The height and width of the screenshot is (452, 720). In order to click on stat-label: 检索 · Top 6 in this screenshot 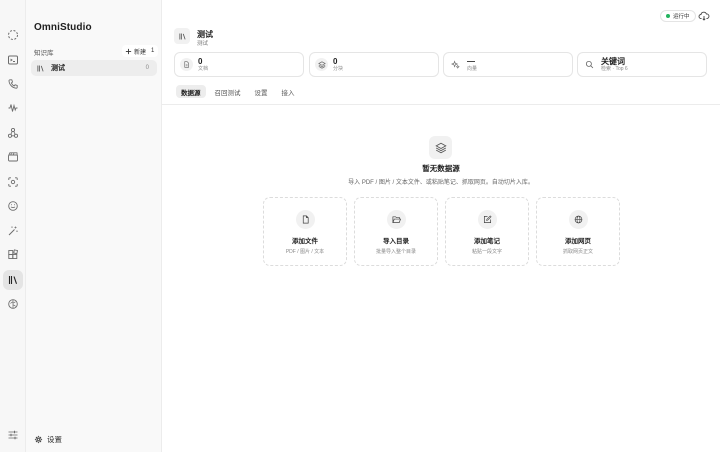, I will do `click(614, 68)`.